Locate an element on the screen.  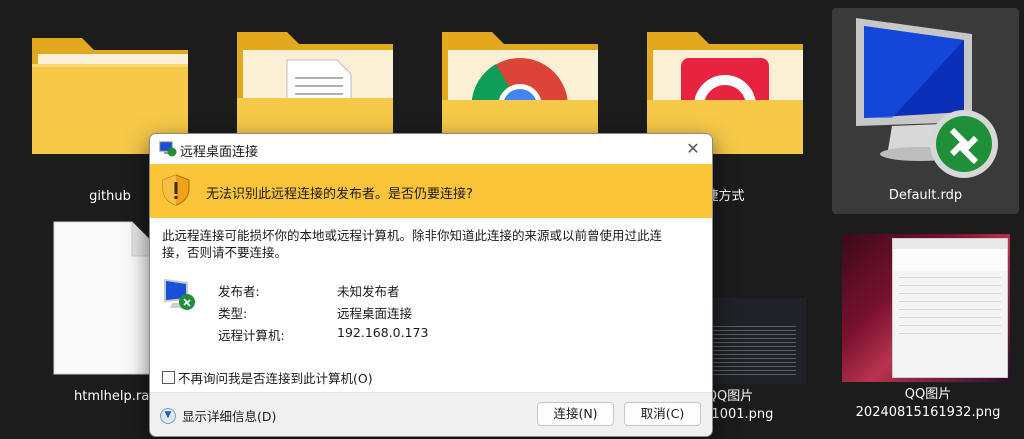
remote-computer-value: 192.168.0.173 is located at coordinates (383, 332).